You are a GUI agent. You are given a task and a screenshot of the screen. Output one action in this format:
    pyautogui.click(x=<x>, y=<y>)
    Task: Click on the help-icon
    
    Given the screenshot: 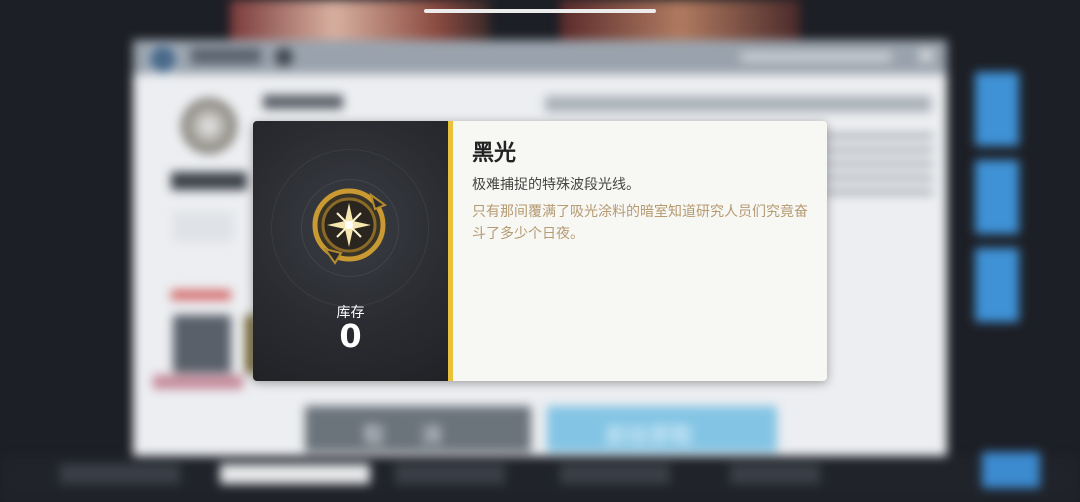 What is the action you would take?
    pyautogui.click(x=284, y=57)
    